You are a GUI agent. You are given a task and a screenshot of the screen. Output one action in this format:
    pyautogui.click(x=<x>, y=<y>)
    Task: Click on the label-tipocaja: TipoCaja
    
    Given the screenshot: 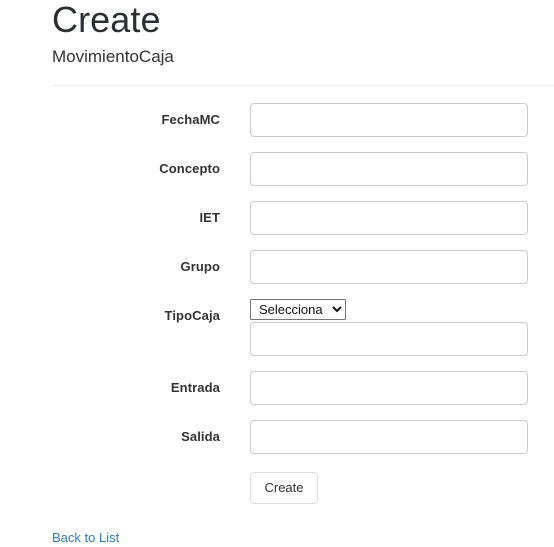 What is the action you would take?
    pyautogui.click(x=192, y=315)
    